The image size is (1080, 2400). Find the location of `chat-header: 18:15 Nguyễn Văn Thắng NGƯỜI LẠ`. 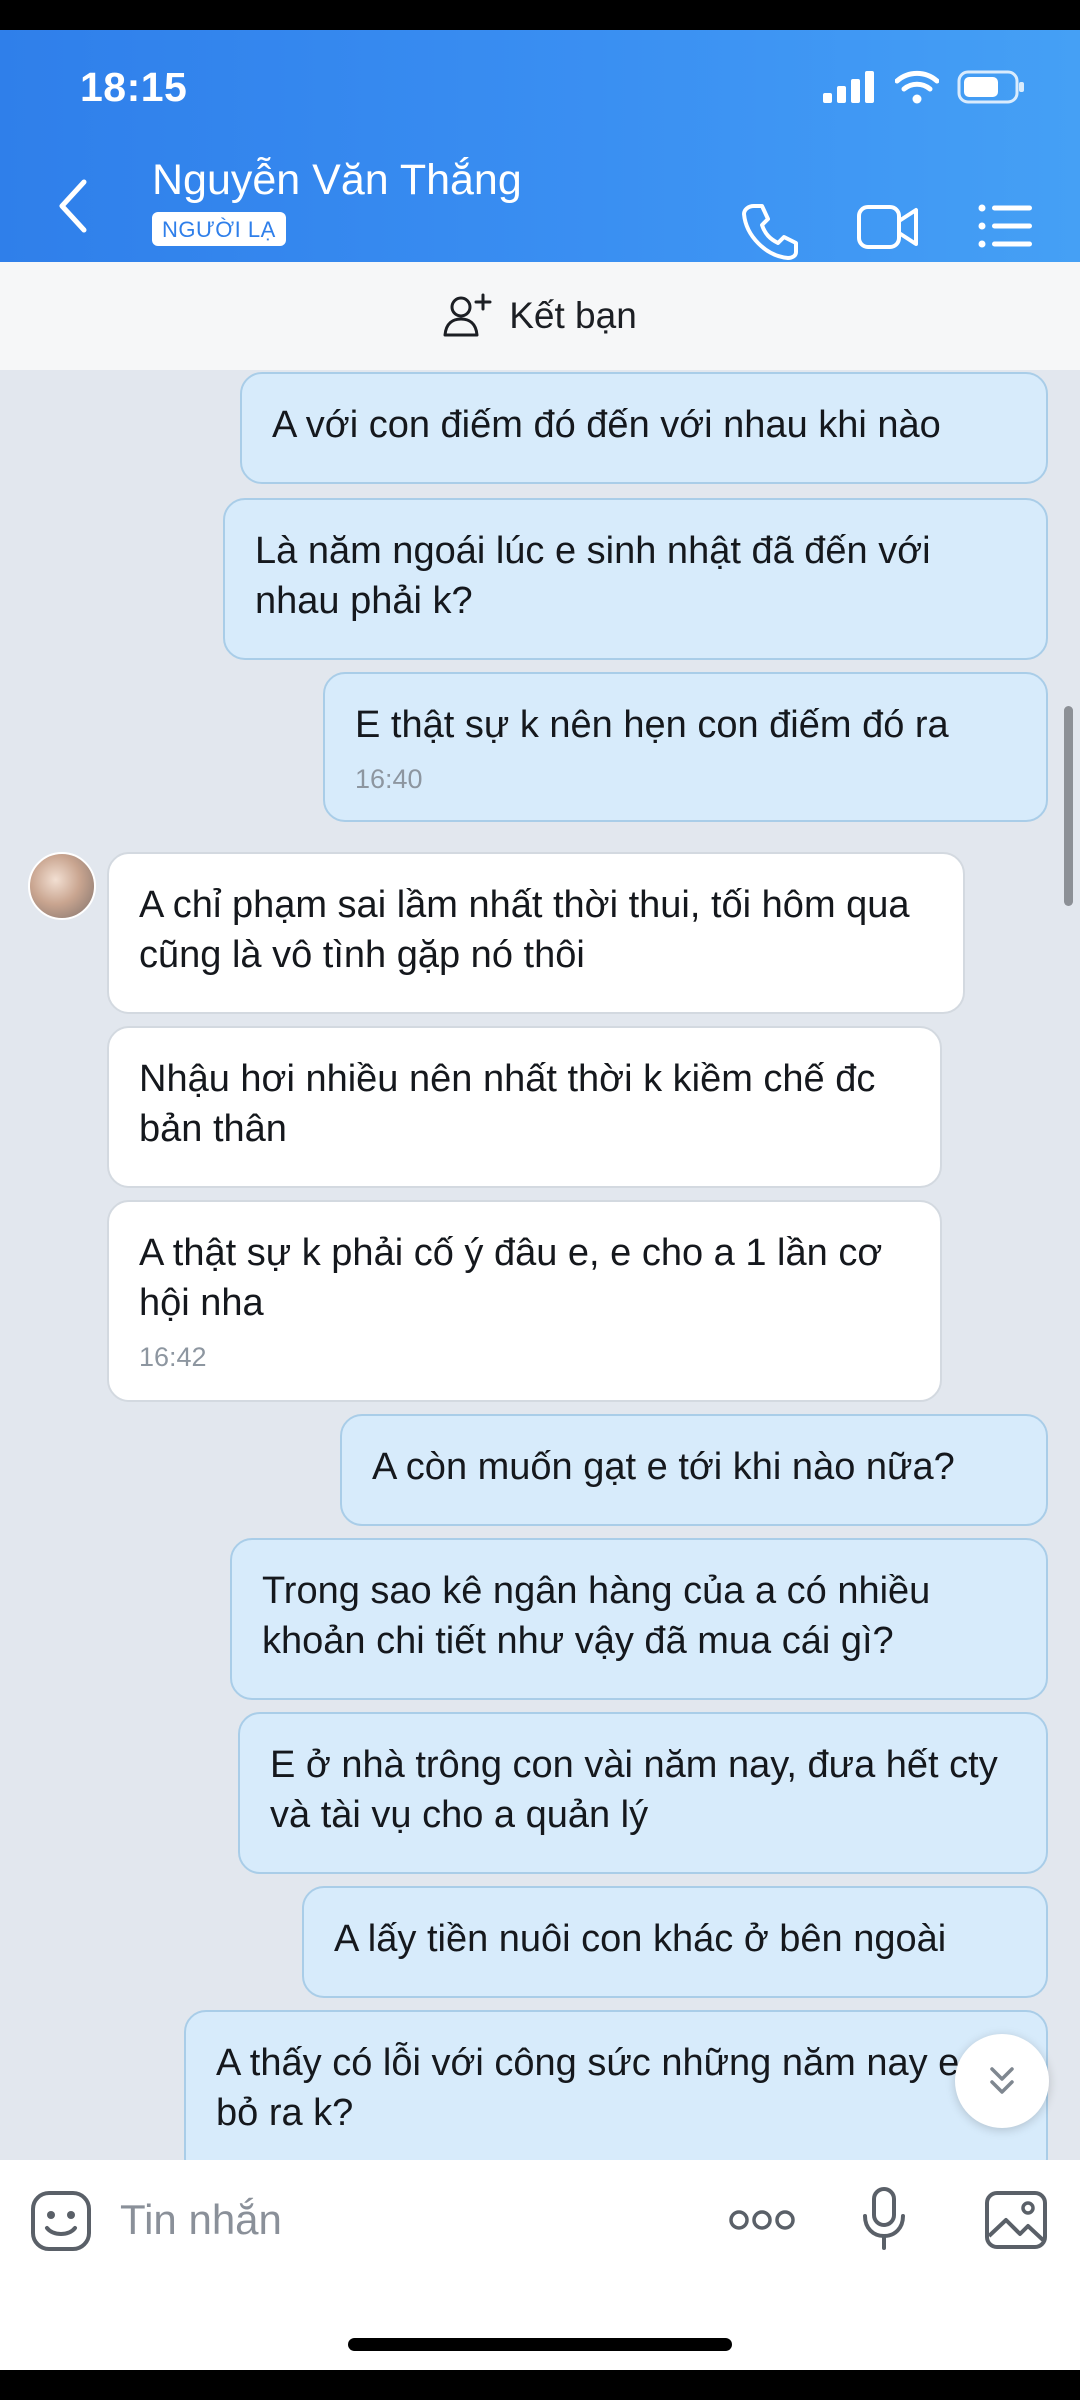

chat-header: 18:15 Nguyễn Văn Thắng NGƯỜI LẠ is located at coordinates (540, 146).